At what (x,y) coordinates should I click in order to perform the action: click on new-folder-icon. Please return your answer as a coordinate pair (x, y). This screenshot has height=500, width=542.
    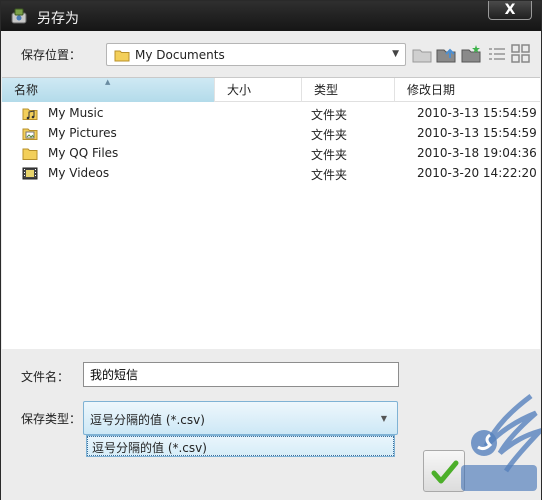
    Looking at the image, I should click on (471, 54).